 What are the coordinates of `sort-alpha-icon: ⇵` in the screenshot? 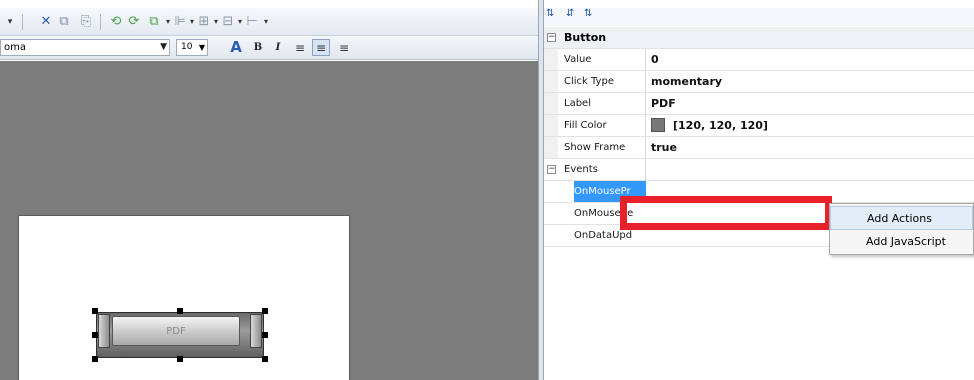 It's located at (570, 13).